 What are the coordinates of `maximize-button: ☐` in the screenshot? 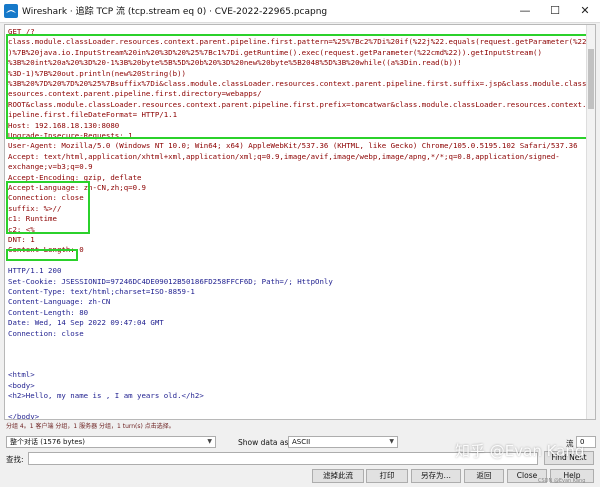 It's located at (555, 11).